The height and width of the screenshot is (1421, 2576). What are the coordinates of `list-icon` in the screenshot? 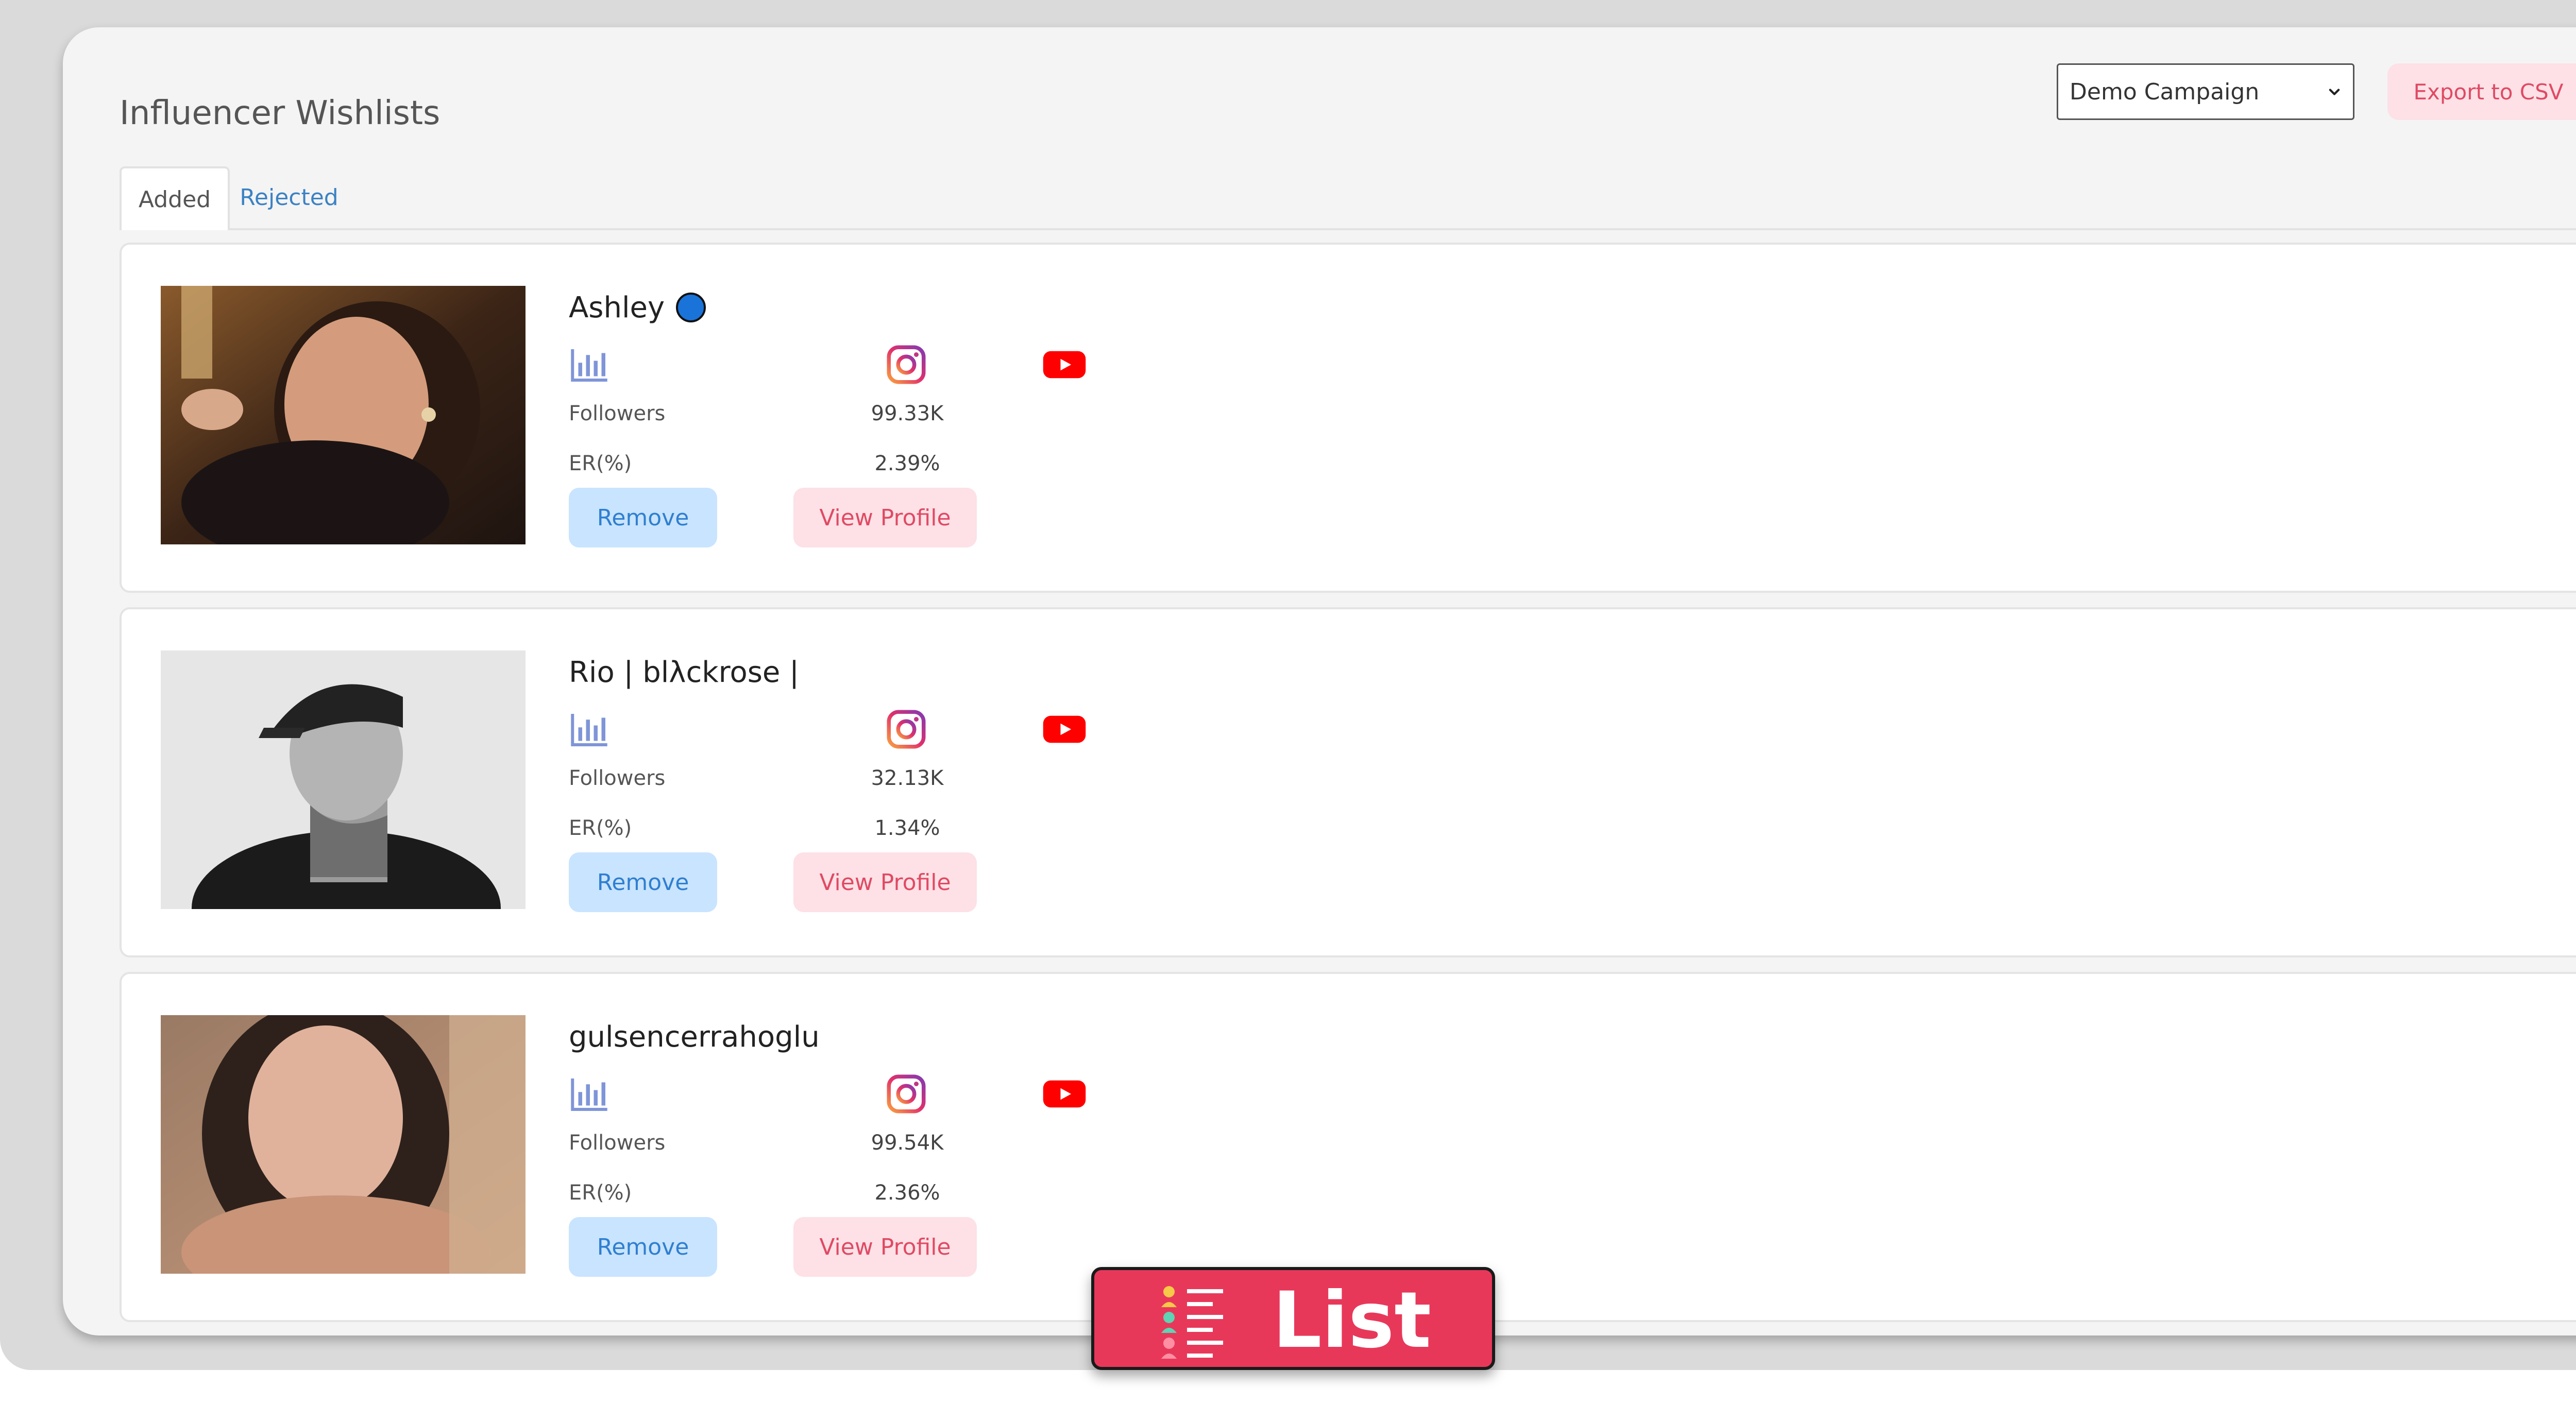 It's located at (1192, 1322).